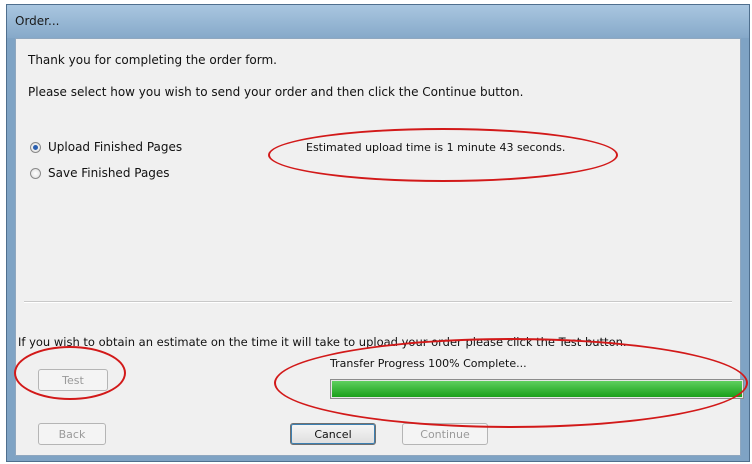 This screenshot has width=752, height=464. Describe the element at coordinates (152, 60) in the screenshot. I see `intro-text: Thank you for completing the order form.` at that location.